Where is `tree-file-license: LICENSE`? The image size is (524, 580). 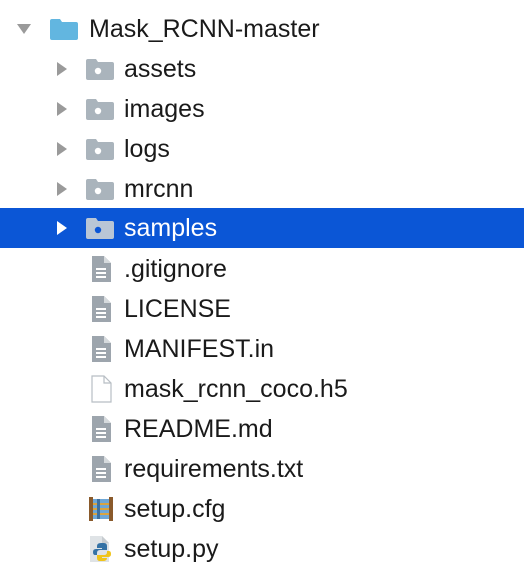 tree-file-license: LICENSE is located at coordinates (262, 309).